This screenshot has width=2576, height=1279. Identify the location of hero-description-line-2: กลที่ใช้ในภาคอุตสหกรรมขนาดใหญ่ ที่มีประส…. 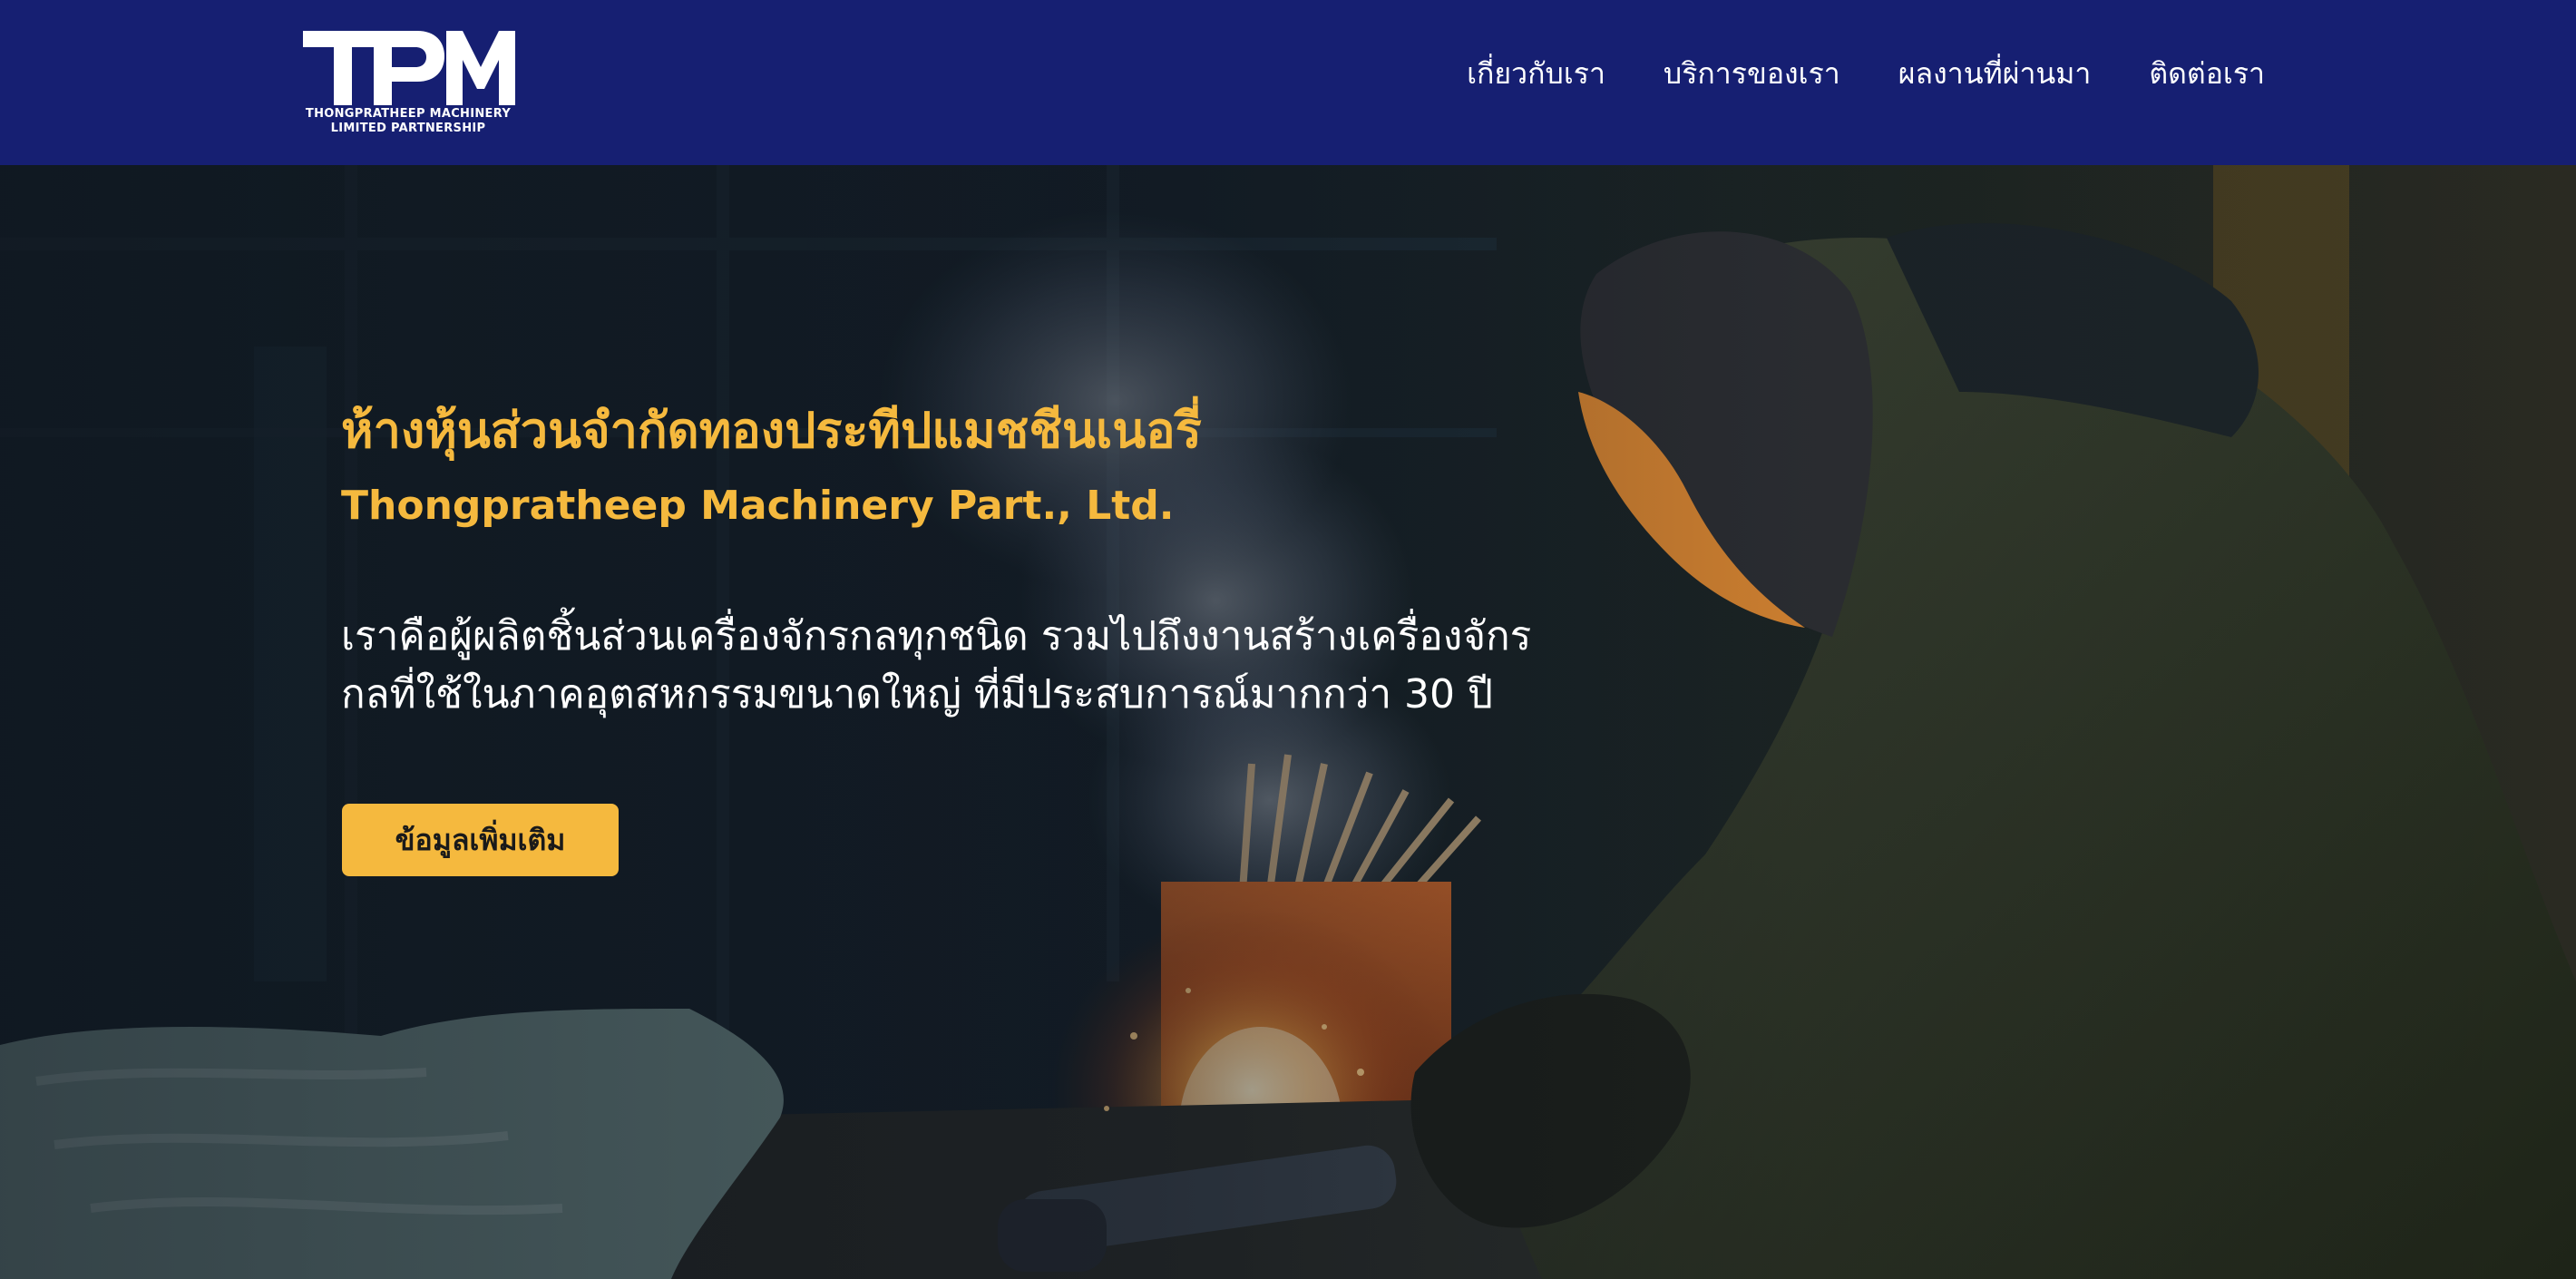
(917, 694).